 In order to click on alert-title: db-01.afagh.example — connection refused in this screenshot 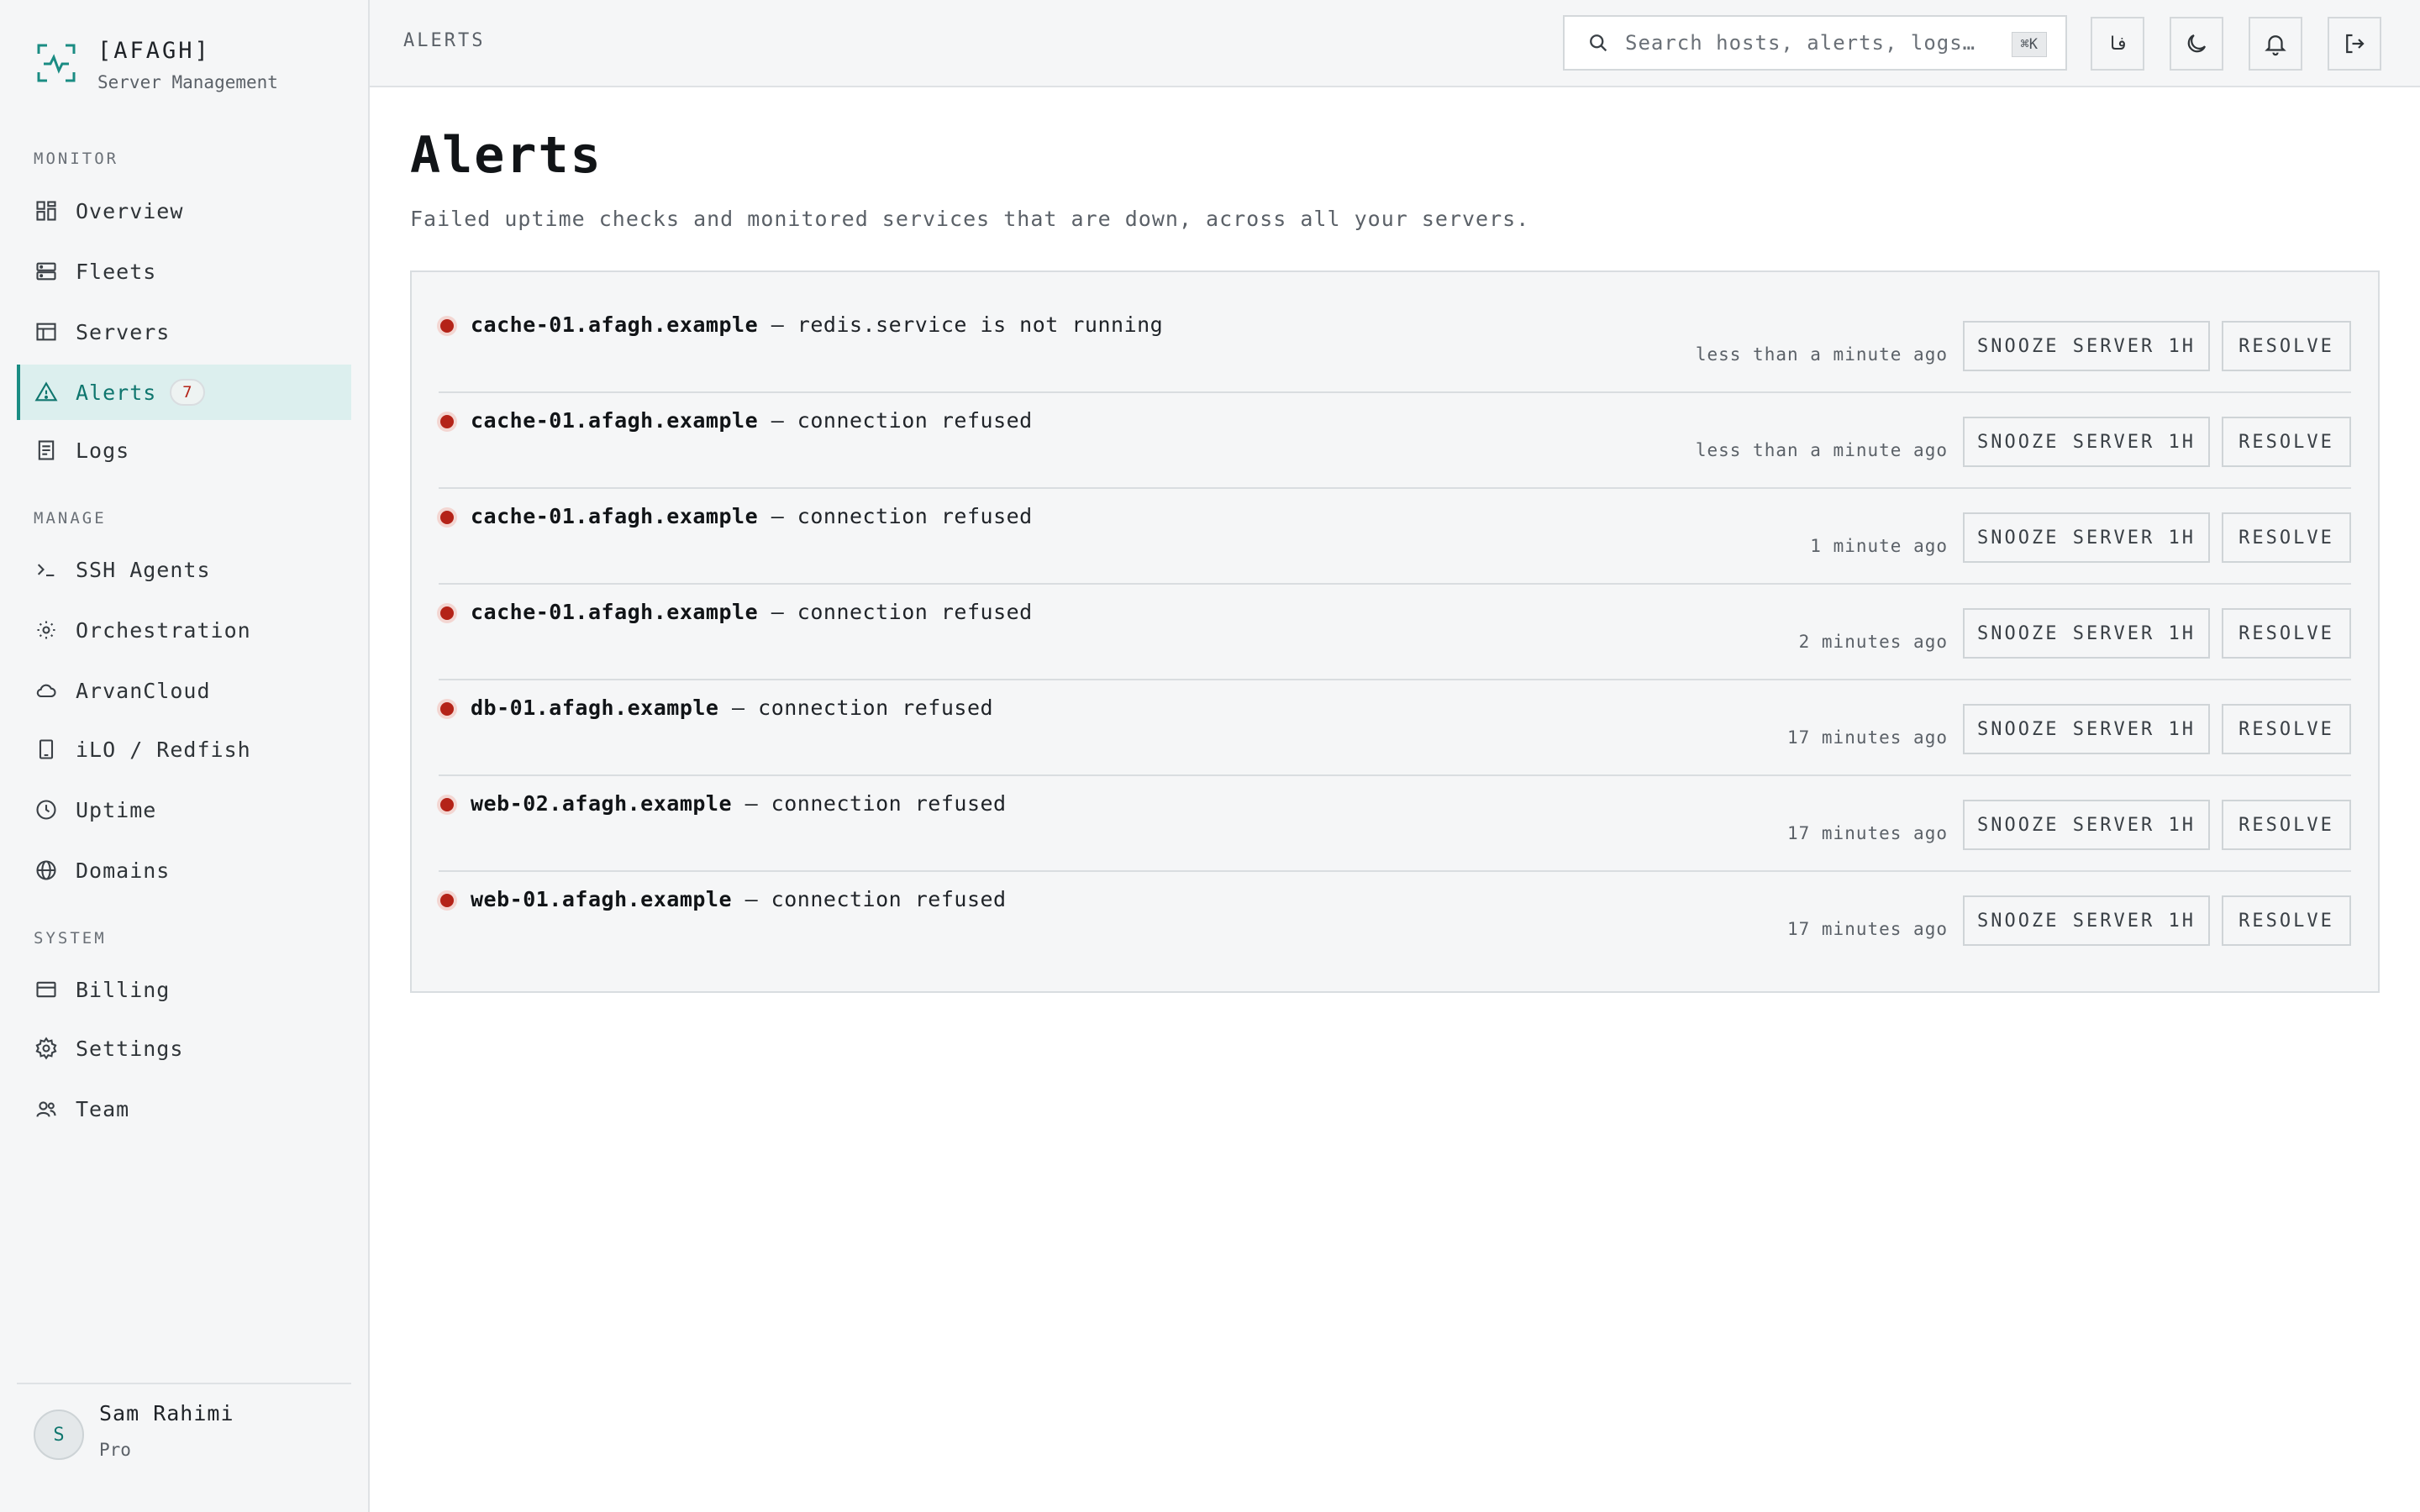, I will do `click(732, 708)`.